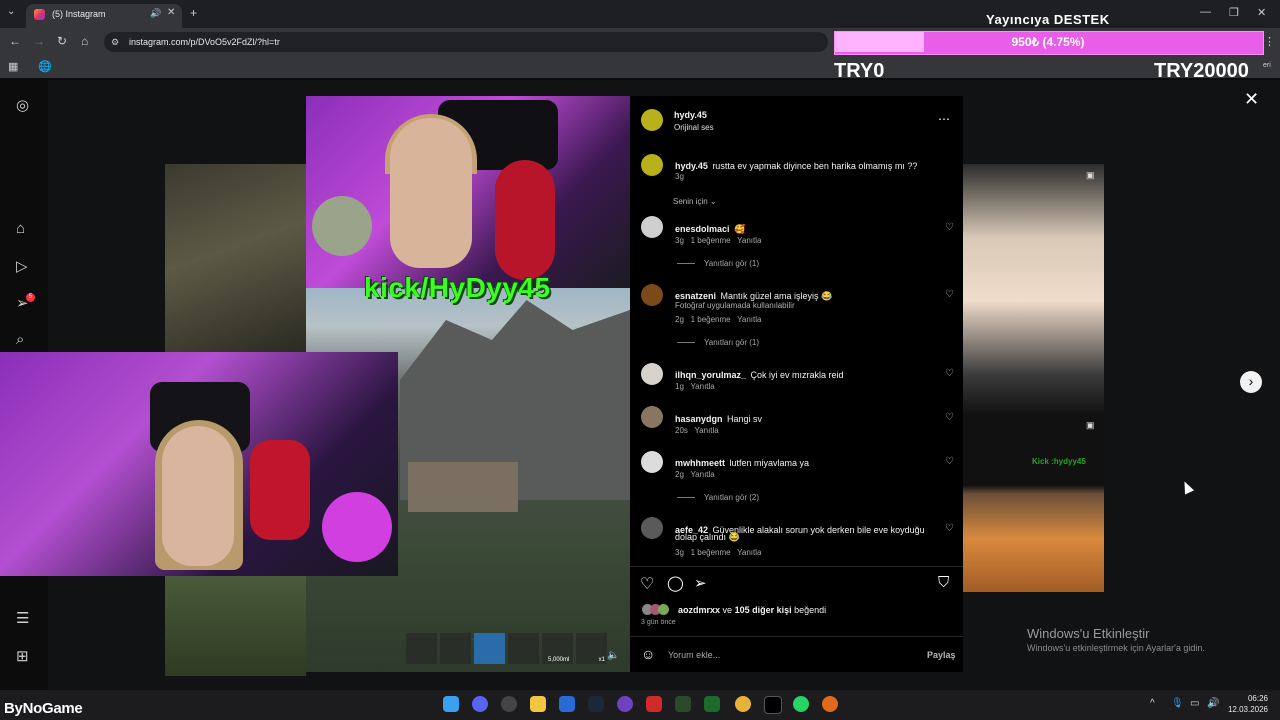  What do you see at coordinates (763, 610) in the screenshot?
I see `liked-by-others: 105 diğer kişi` at bounding box center [763, 610].